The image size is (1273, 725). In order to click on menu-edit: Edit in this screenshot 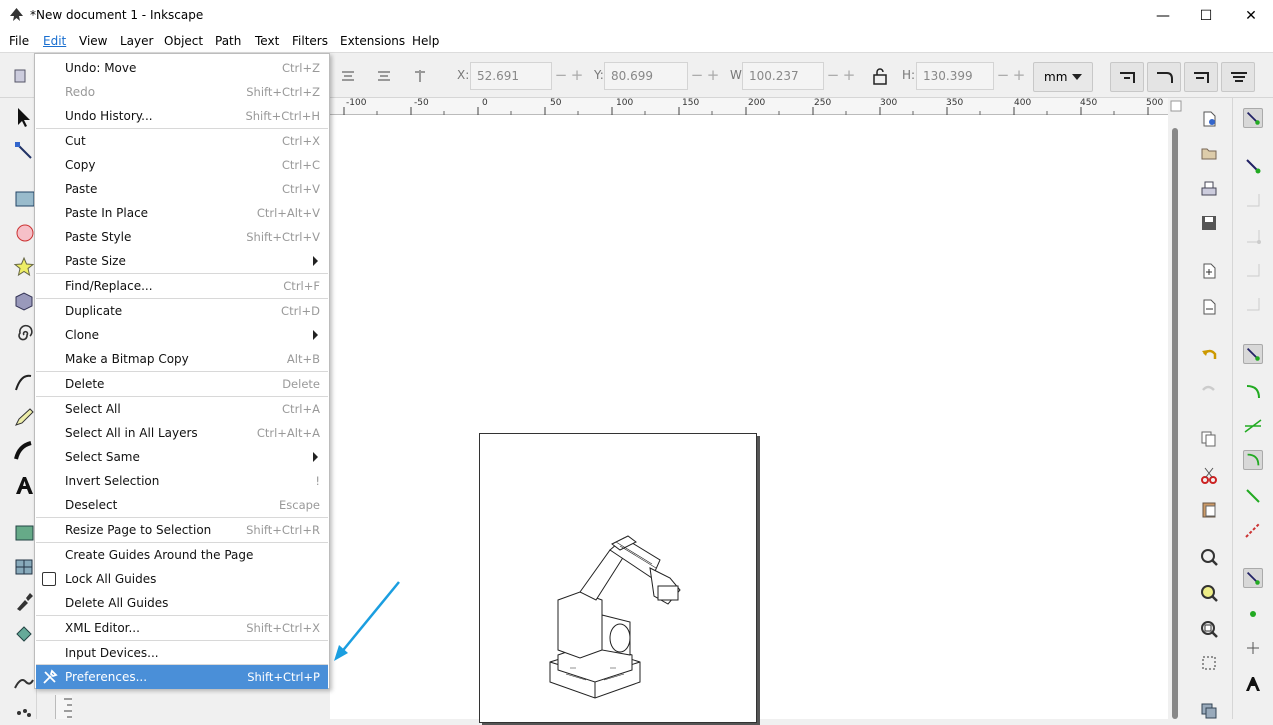, I will do `click(54, 41)`.